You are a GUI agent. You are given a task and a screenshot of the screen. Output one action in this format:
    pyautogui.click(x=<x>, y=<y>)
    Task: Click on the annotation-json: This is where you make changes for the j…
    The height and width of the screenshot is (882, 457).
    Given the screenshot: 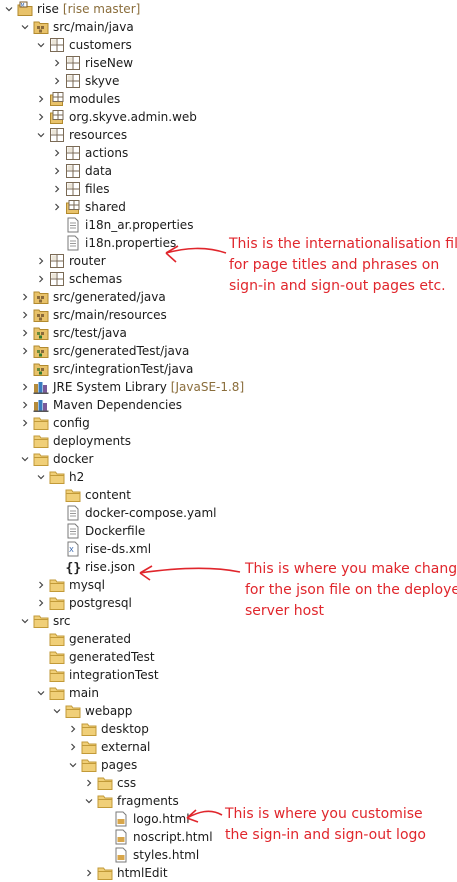 What is the action you would take?
    pyautogui.click(x=351, y=590)
    